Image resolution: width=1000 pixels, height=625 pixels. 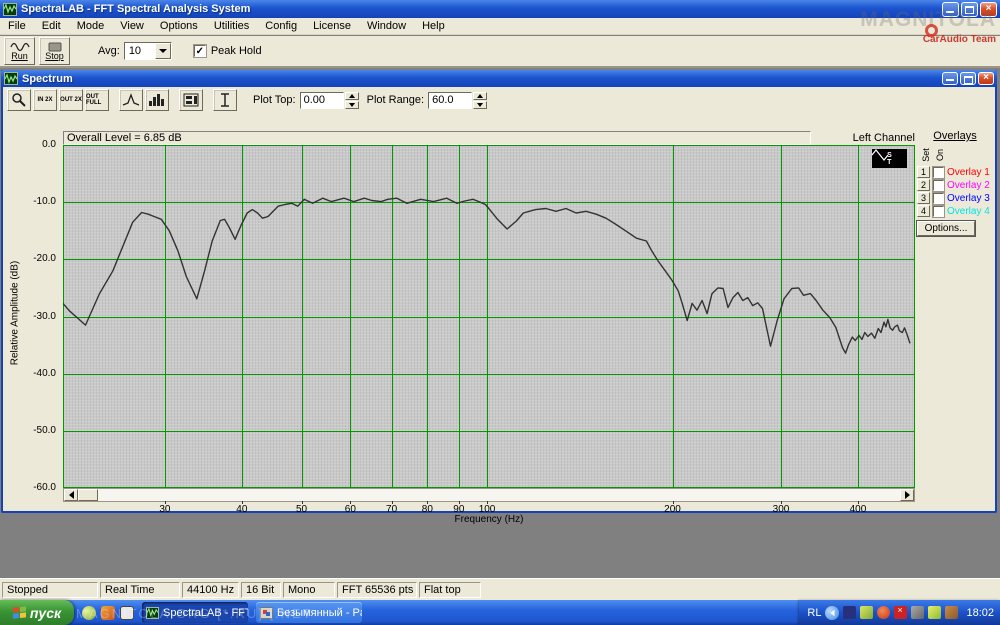 I want to click on bar-chart-icon, so click(x=156, y=100).